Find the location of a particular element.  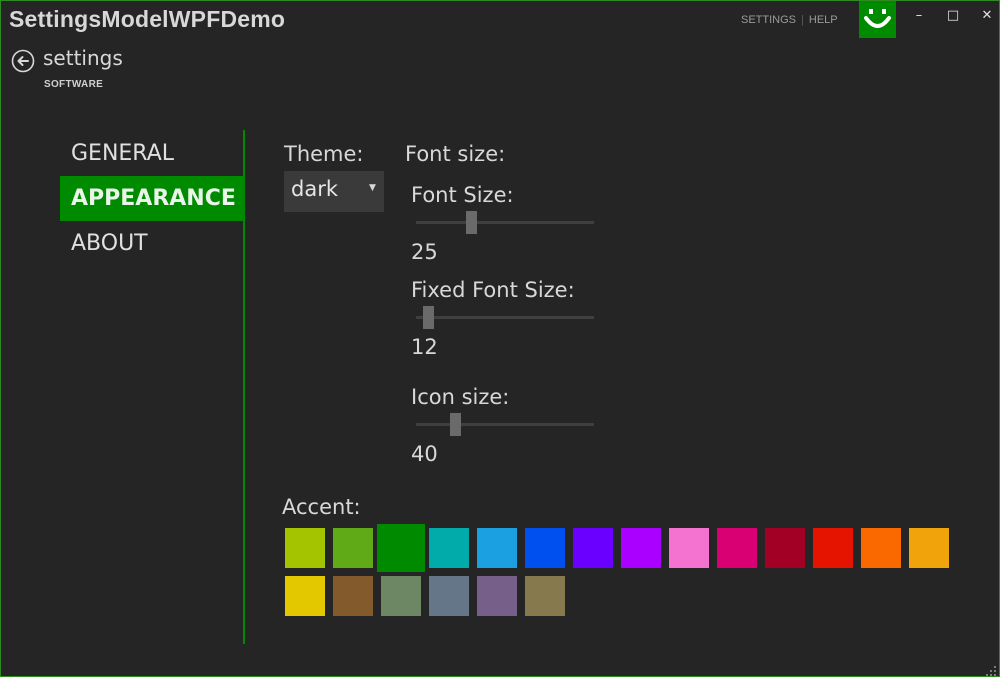

font-size-label: Font Size: is located at coordinates (462, 195).